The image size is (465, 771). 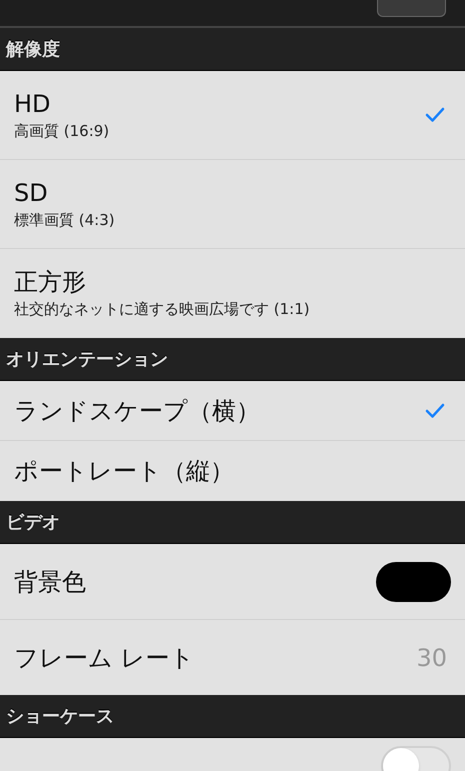 I want to click on row-value: 30, so click(x=431, y=658).